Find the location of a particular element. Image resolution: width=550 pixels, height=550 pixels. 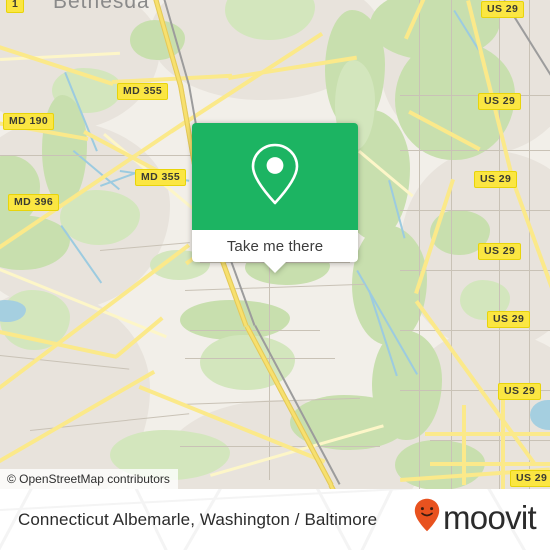

route-shield: MD 190 is located at coordinates (29, 121).